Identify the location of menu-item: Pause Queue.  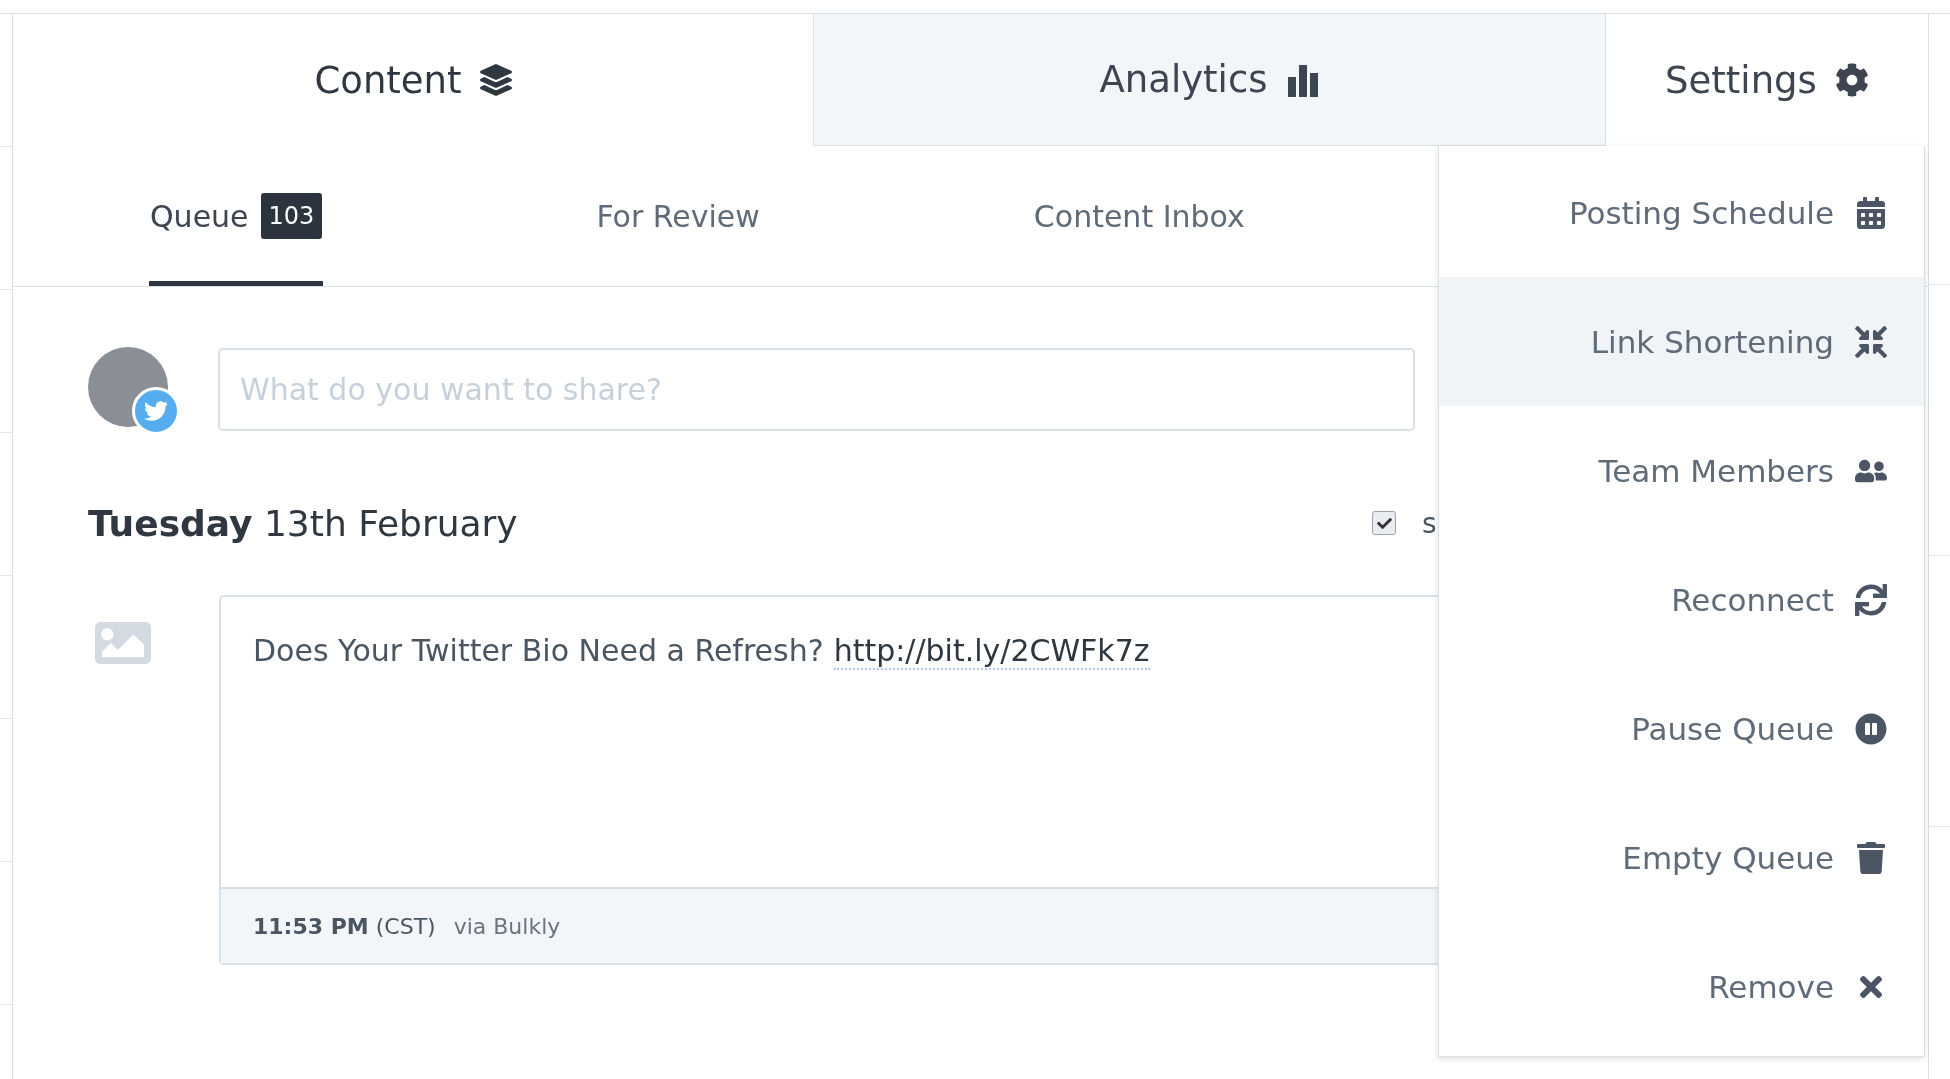
(1681, 728).